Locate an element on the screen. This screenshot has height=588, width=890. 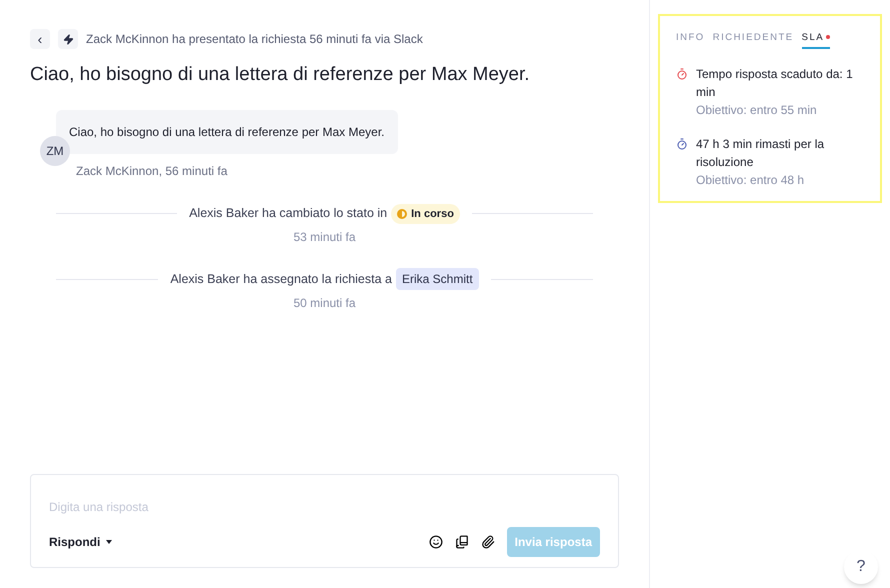
smiley-icon is located at coordinates (435, 542).